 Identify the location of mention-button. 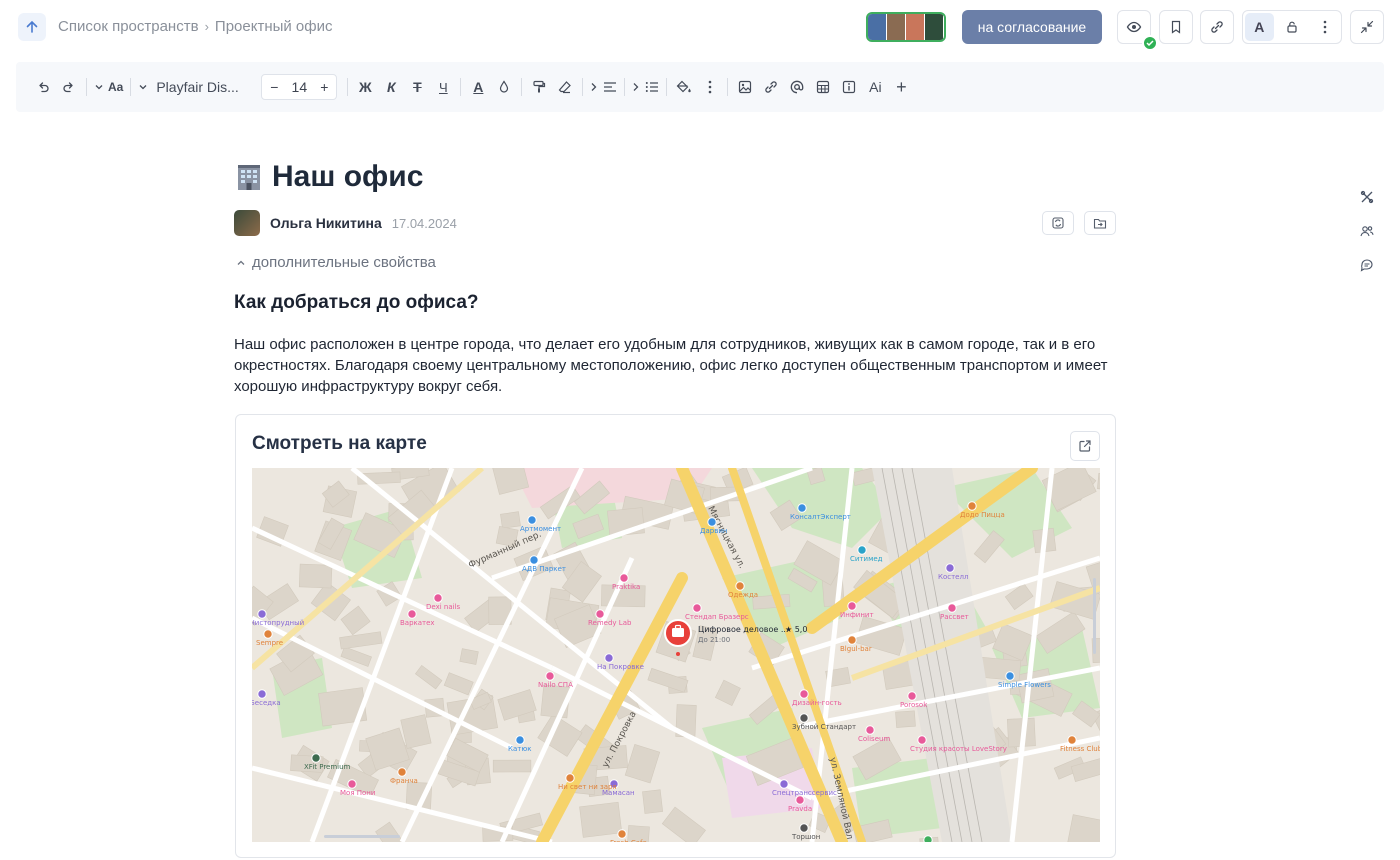
(797, 87).